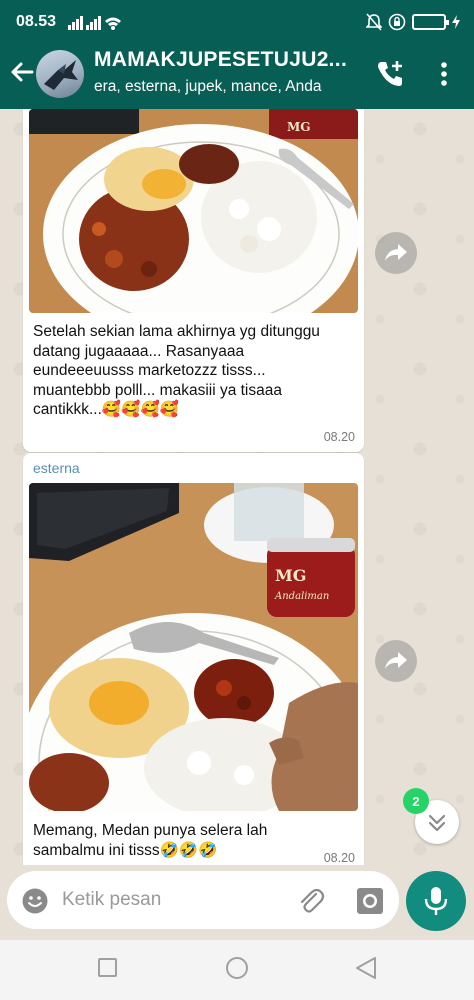  What do you see at coordinates (237, 22) in the screenshot?
I see `status-bar: 08.53` at bounding box center [237, 22].